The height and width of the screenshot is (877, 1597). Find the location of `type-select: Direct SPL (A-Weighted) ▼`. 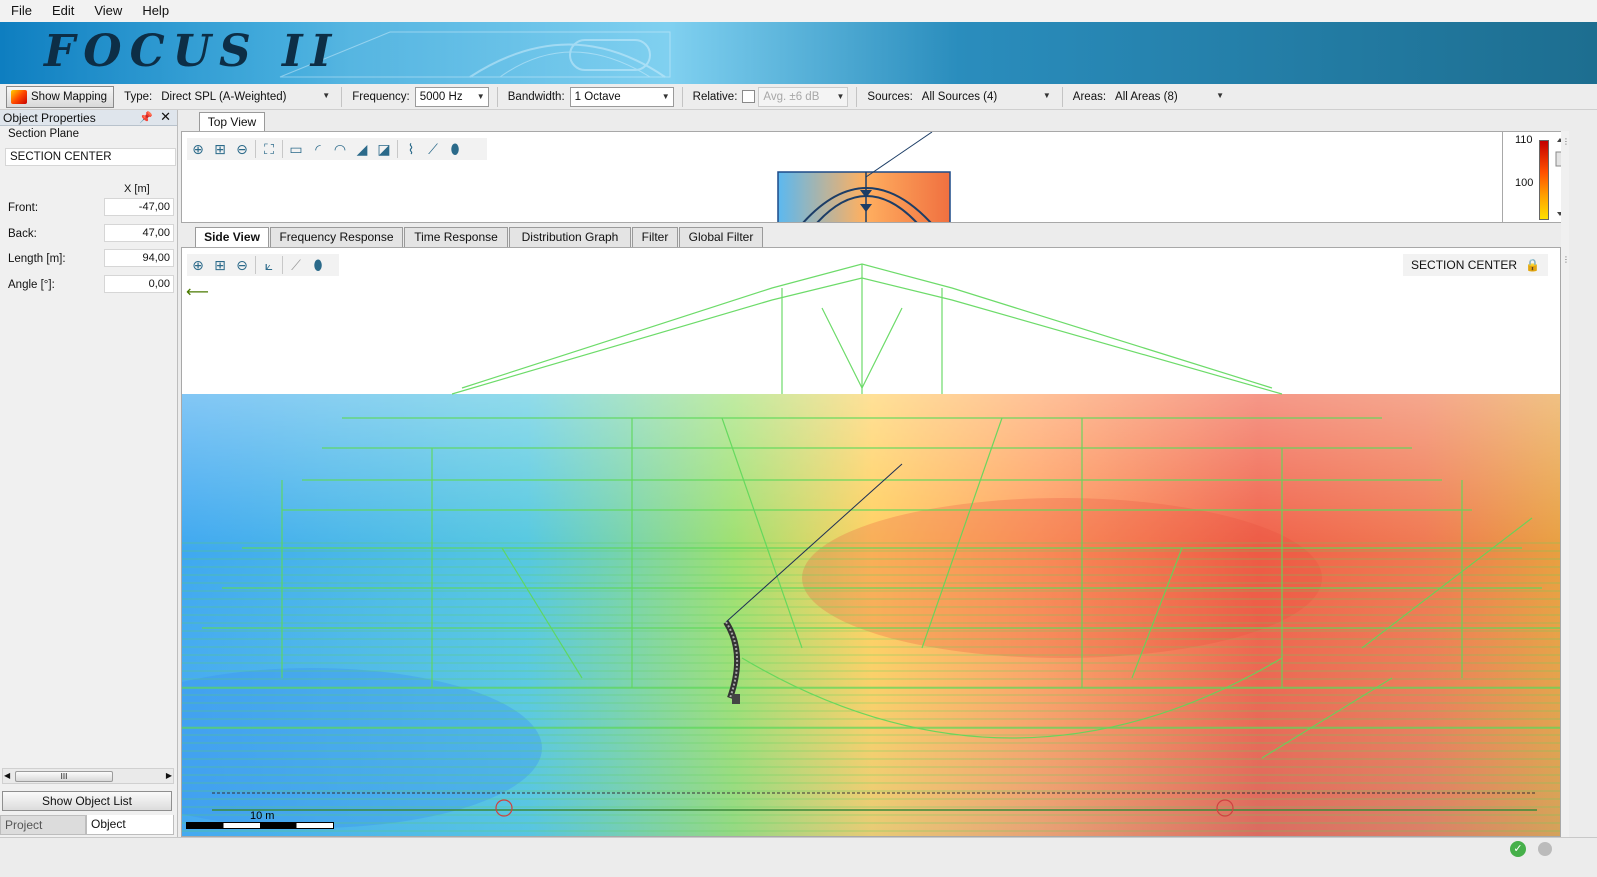

type-select: Direct SPL (A-Weighted) ▼ is located at coordinates (245, 97).